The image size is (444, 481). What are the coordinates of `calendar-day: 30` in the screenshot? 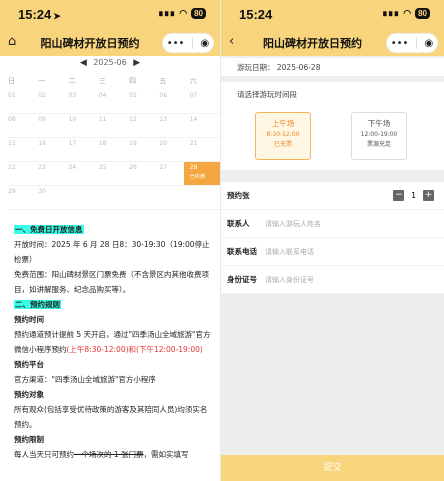 It's located at (53, 197).